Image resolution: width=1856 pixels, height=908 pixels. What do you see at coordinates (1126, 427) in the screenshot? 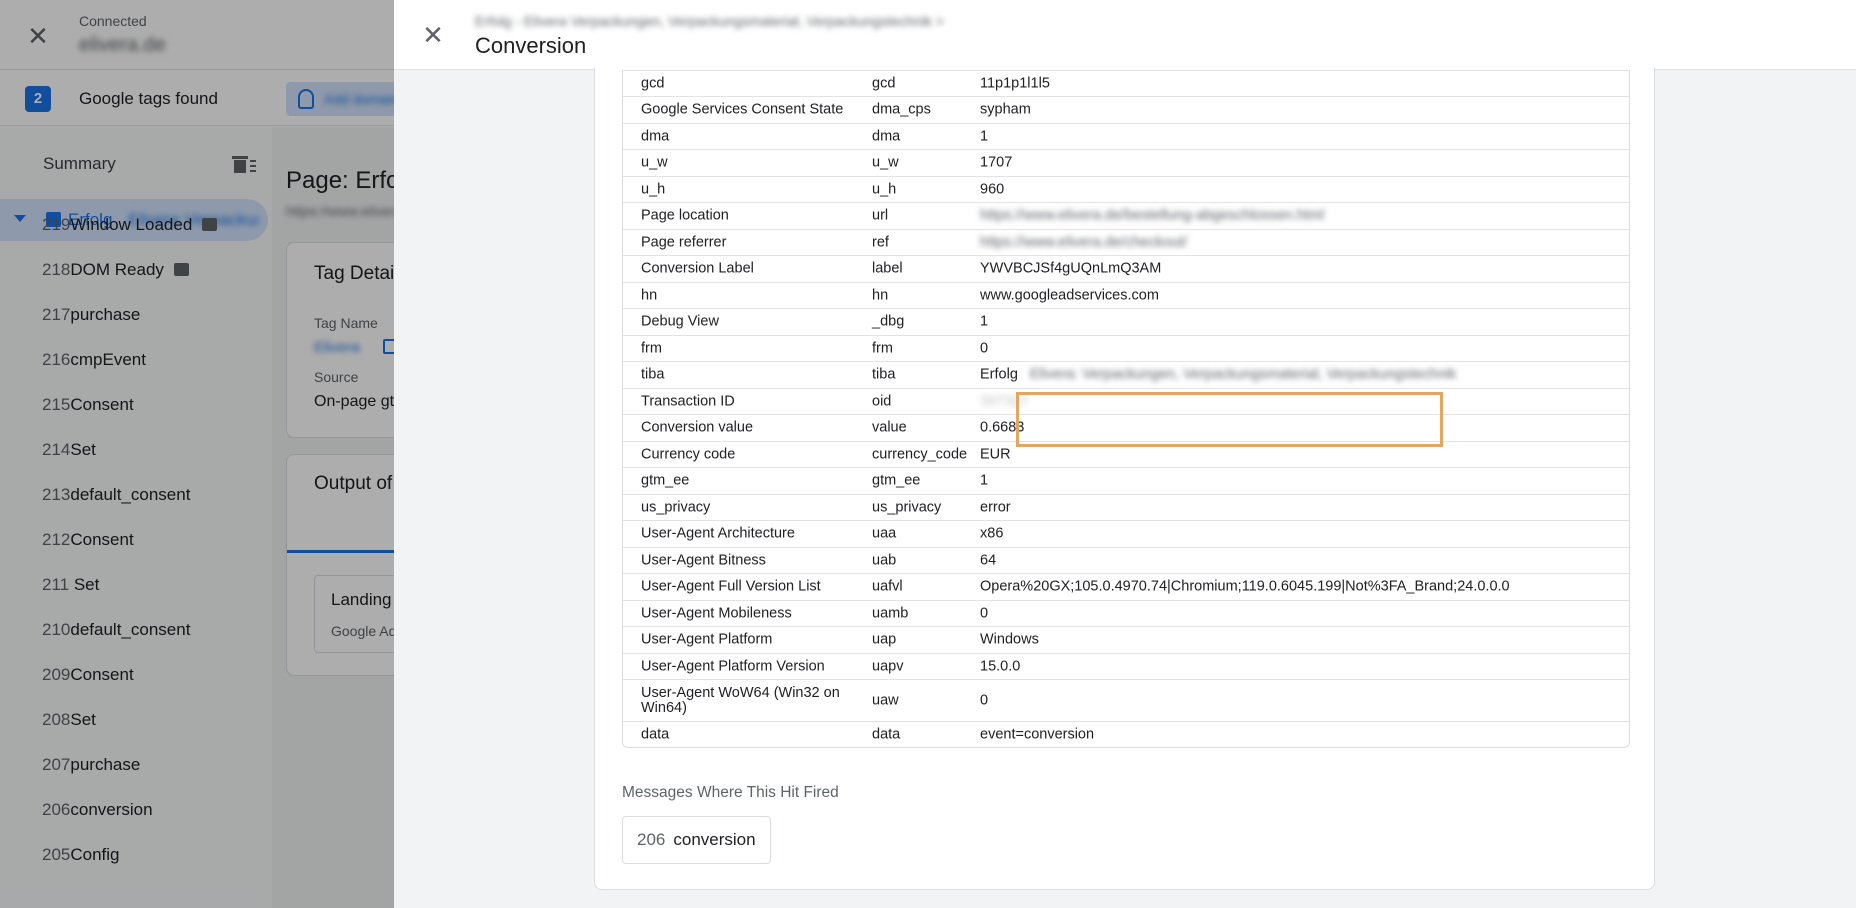
I see `table-row: Conversion value value 0.6683` at bounding box center [1126, 427].